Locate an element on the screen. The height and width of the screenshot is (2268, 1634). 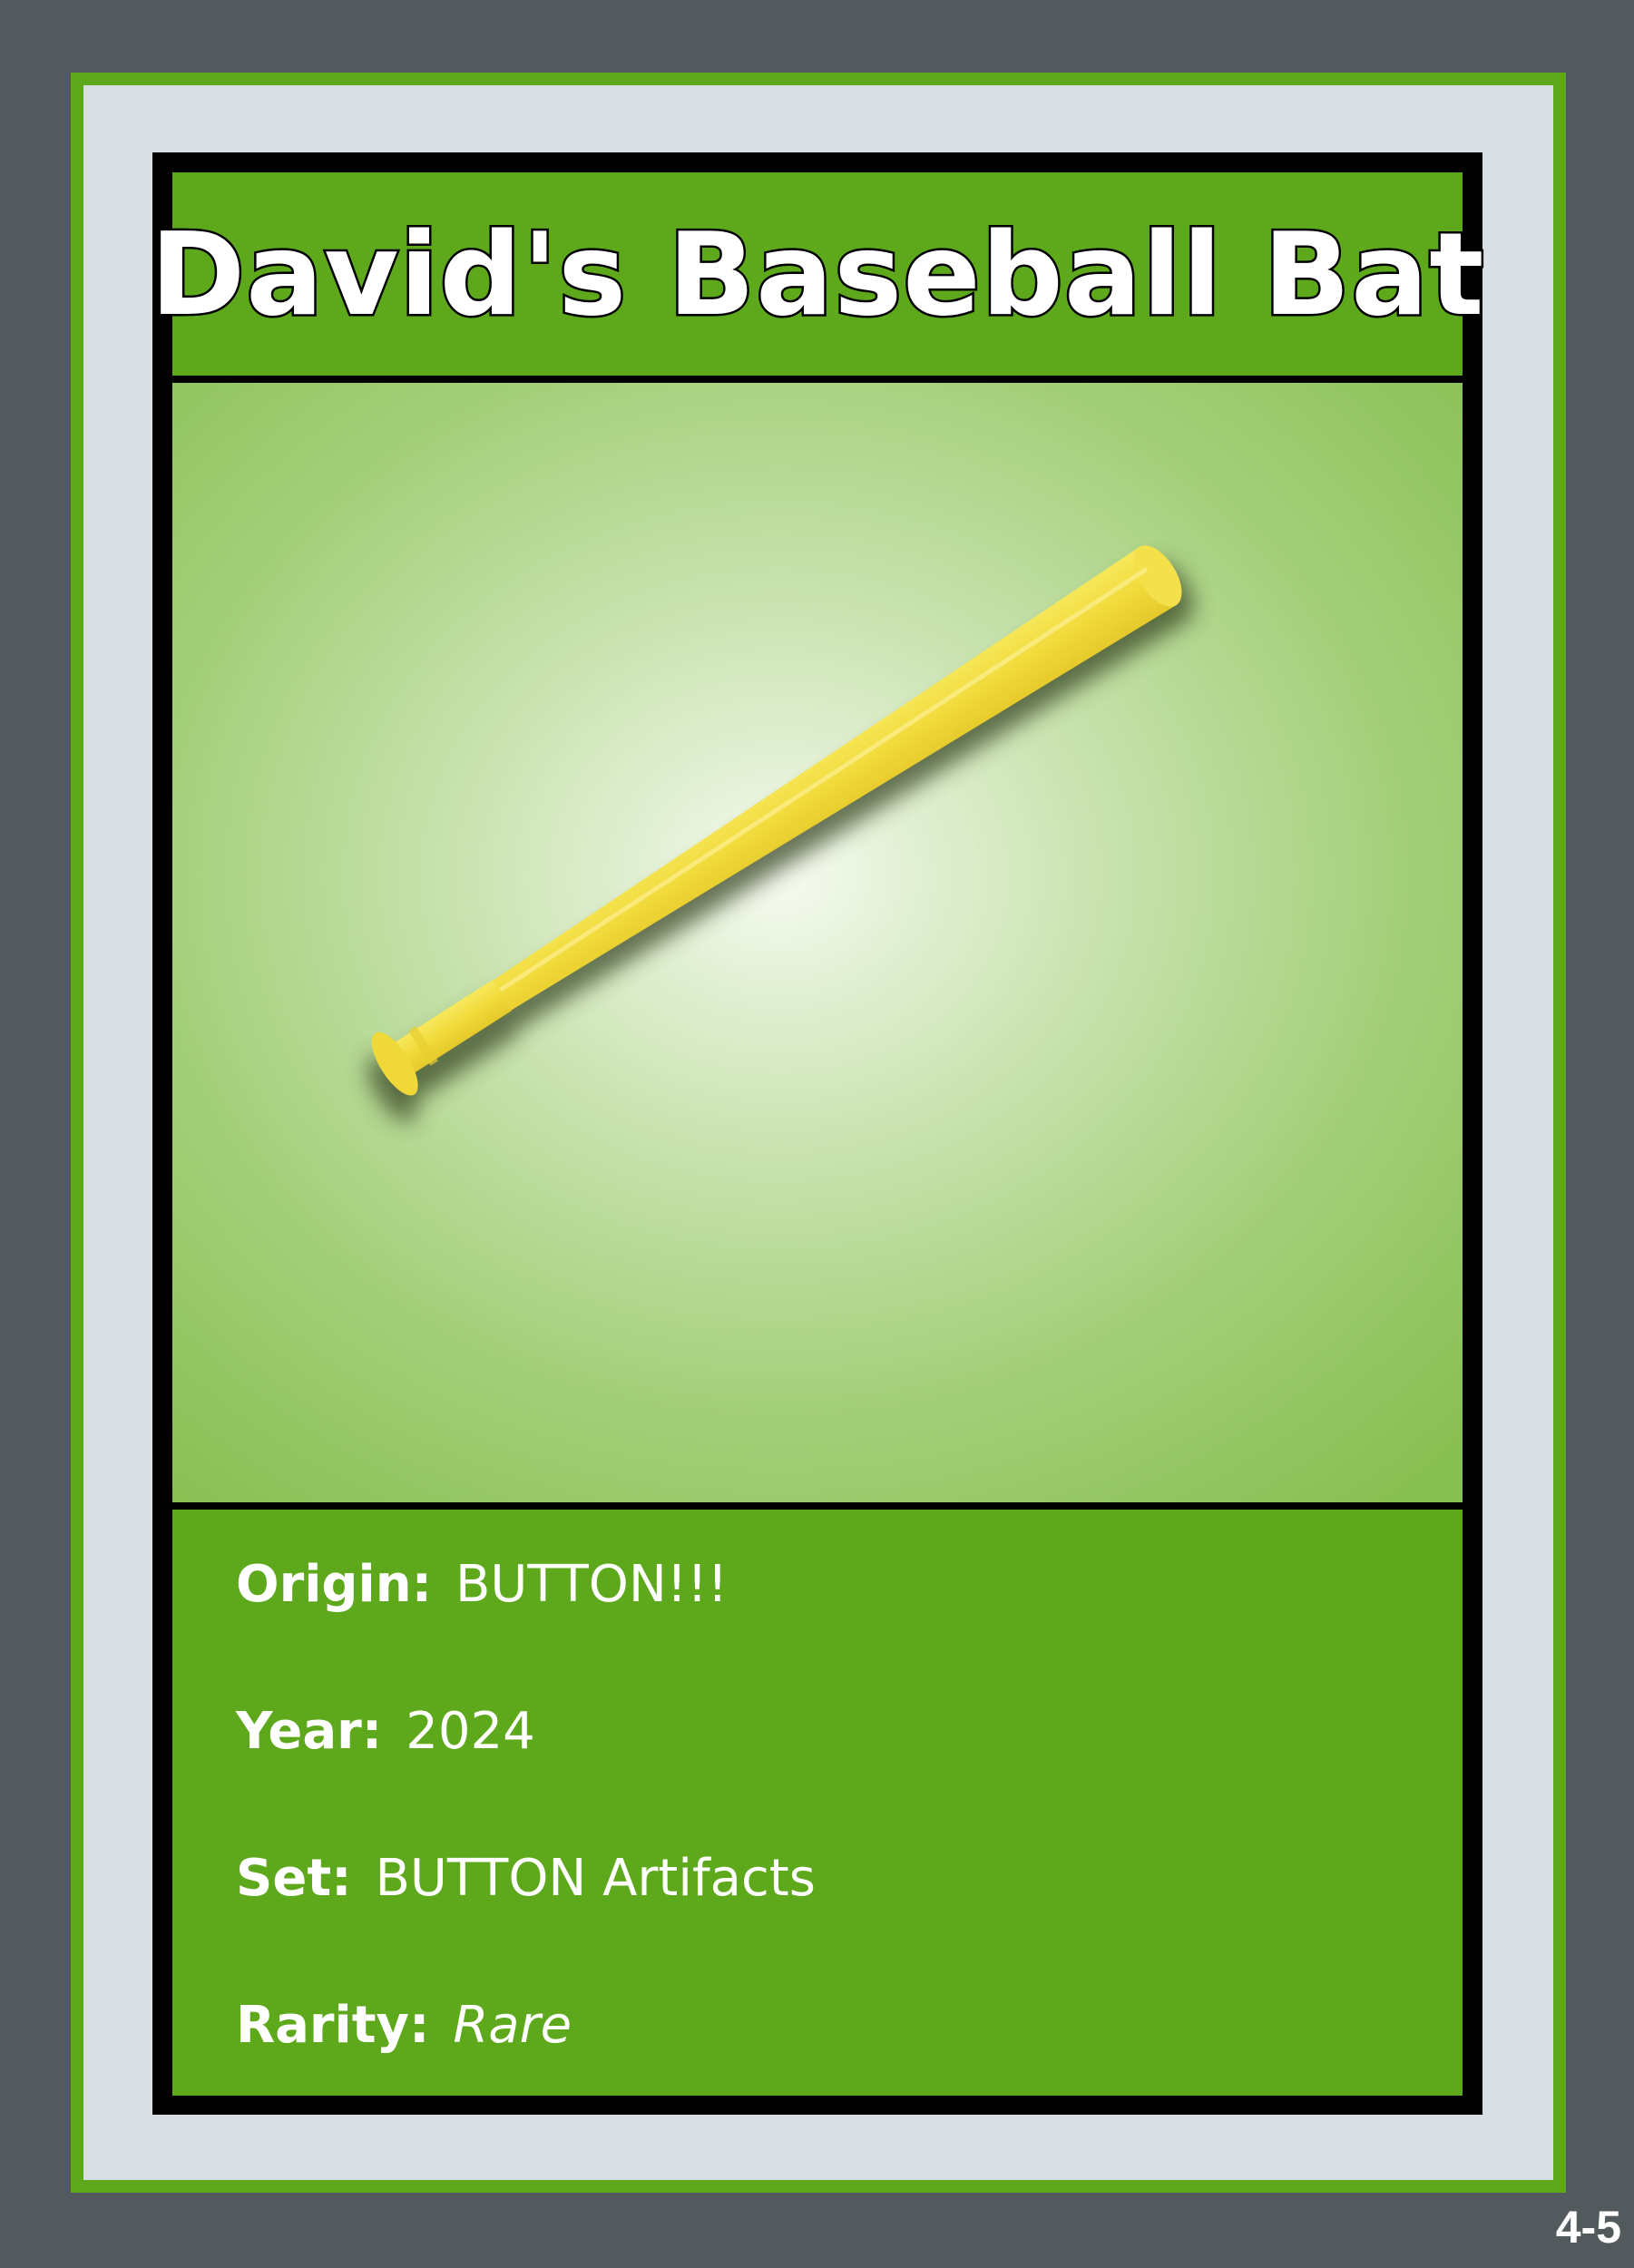
rarity-label: Rarity: is located at coordinates (333, 2025).